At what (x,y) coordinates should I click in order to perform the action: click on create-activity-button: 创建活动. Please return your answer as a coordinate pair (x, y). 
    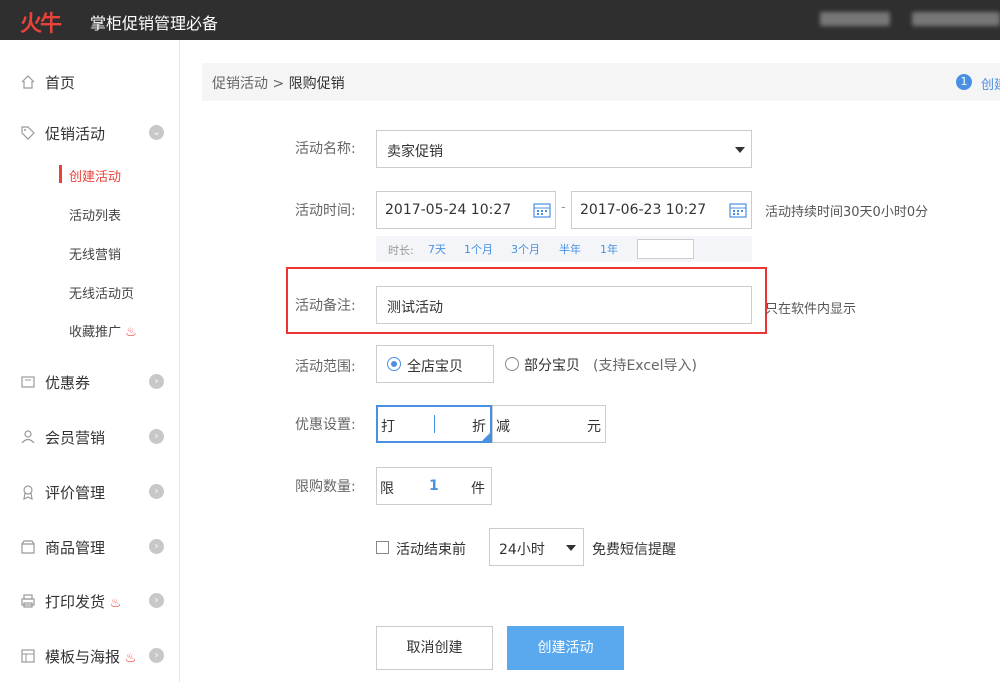
    Looking at the image, I should click on (565, 648).